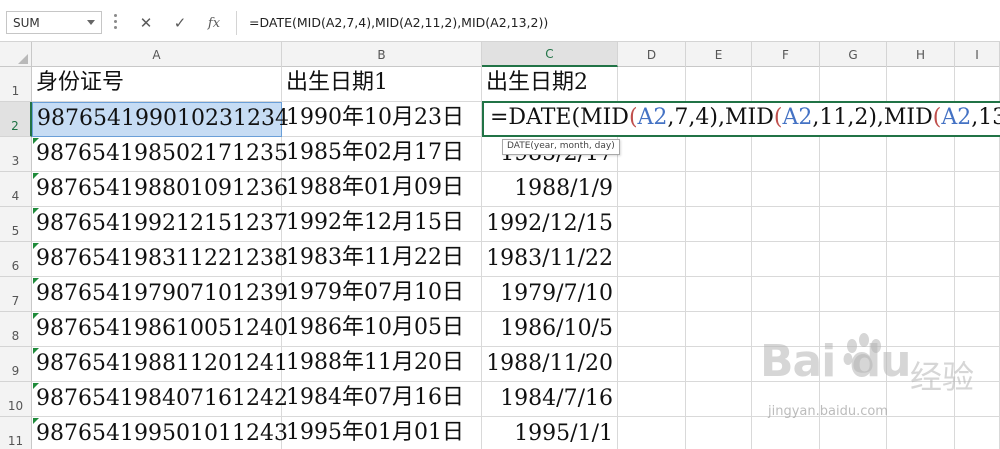  Describe the element at coordinates (652, 54) in the screenshot. I see `column-header-d: D` at that location.